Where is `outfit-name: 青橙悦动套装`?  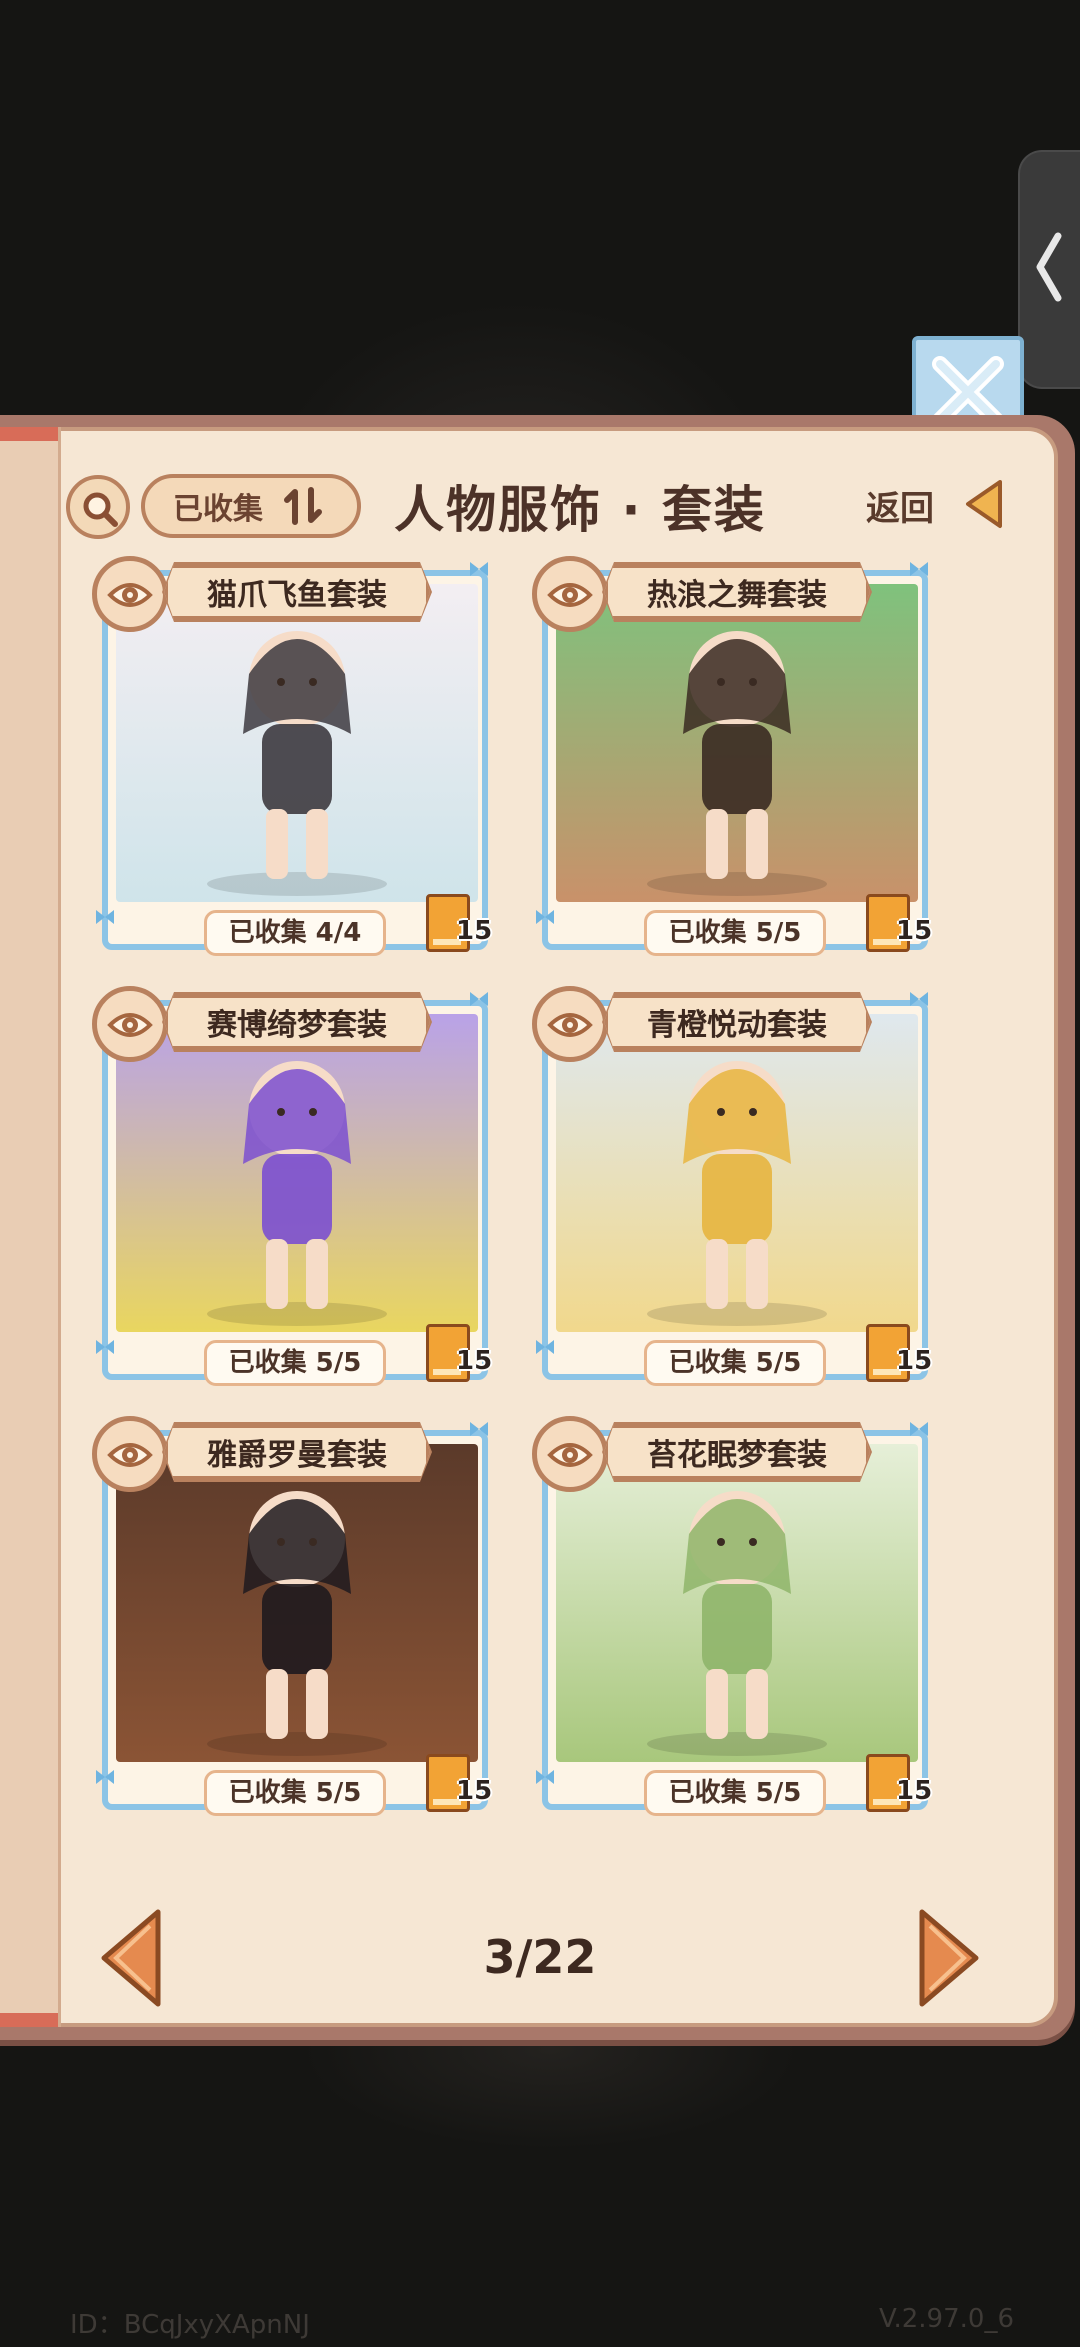 outfit-name: 青橙悦动套装 is located at coordinates (737, 1022).